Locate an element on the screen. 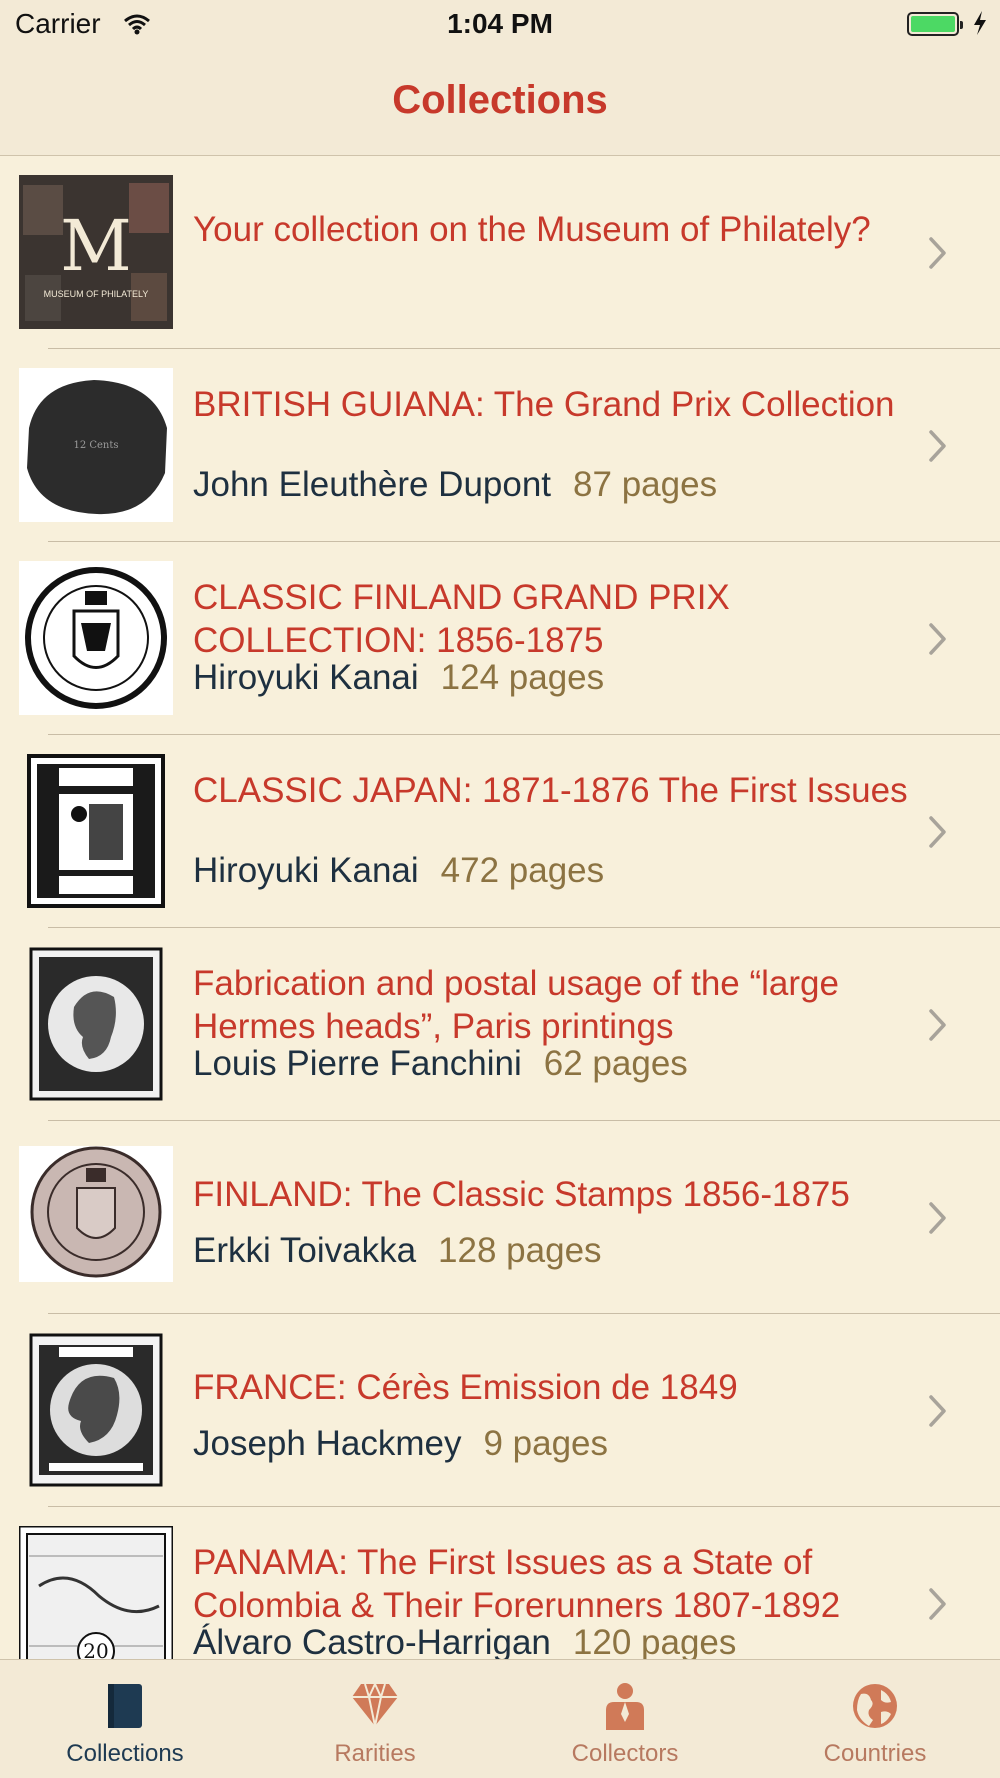  museum-logo-thumbnail: M MUSEUM OF PHILATELY is located at coordinates (96, 252).